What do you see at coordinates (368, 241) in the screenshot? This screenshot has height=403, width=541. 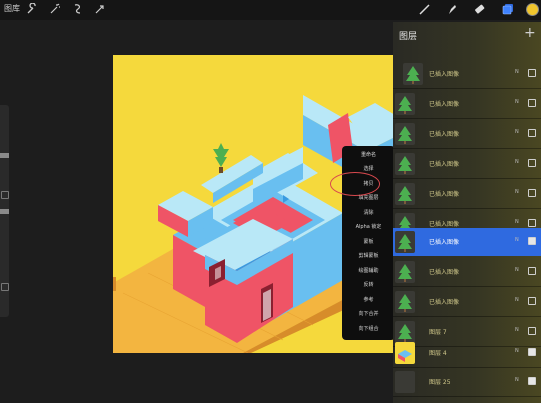 I see `menu-item-mask: 蒙板` at bounding box center [368, 241].